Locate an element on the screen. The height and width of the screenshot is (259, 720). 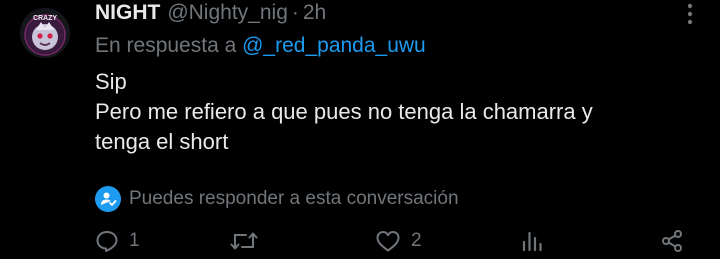
avatar: CRAZY is located at coordinates (45, 33).